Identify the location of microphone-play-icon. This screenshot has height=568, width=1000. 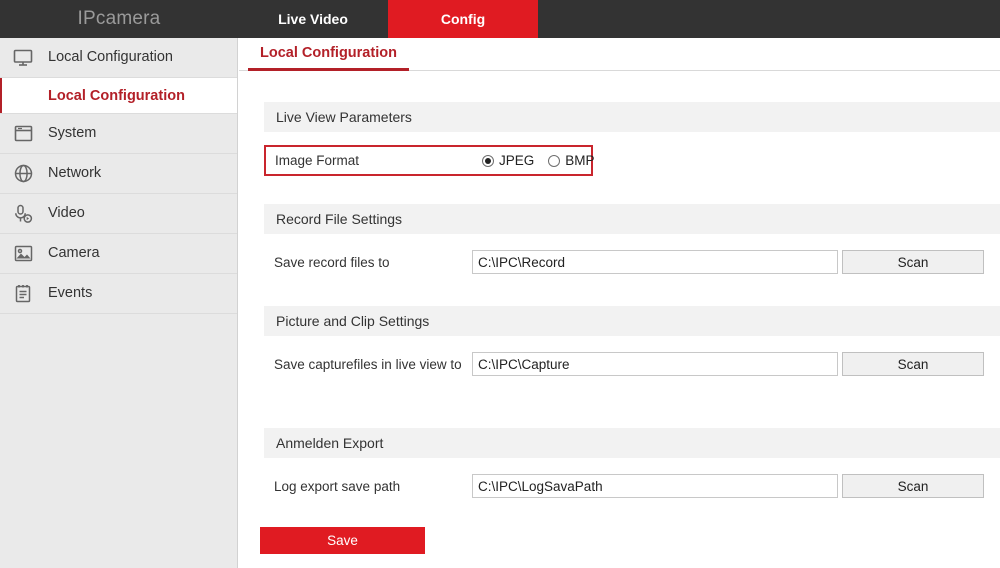
(23, 214).